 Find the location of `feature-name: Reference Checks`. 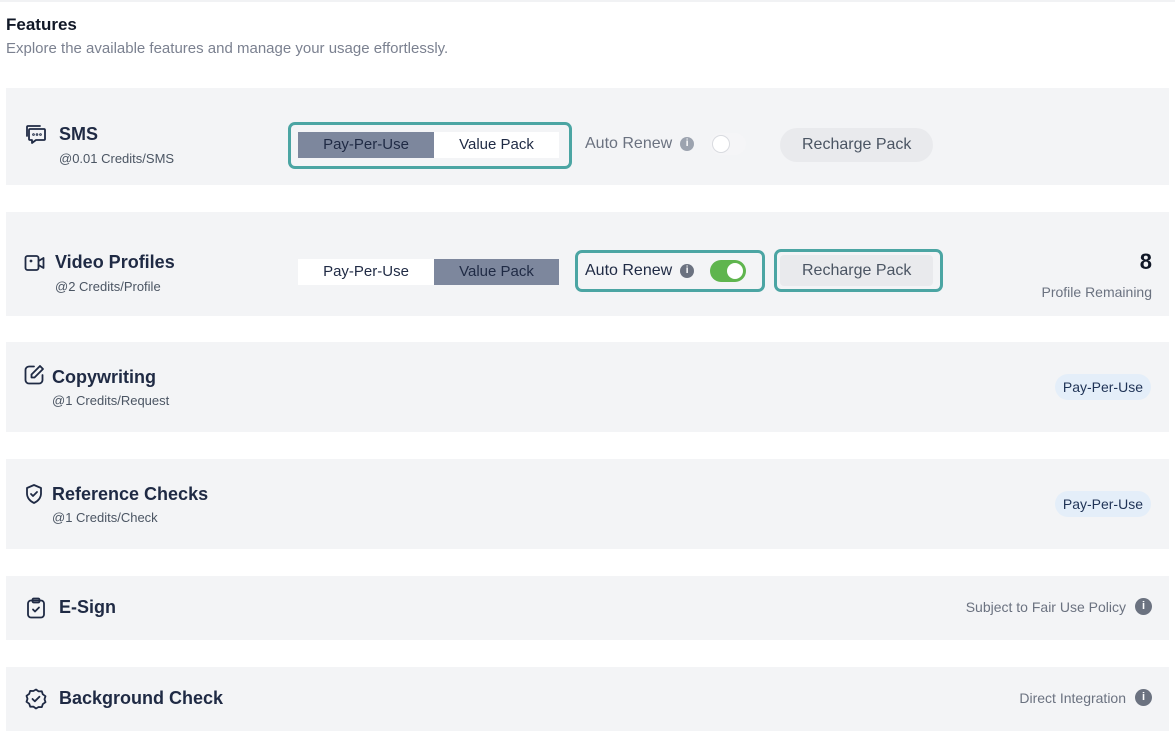

feature-name: Reference Checks is located at coordinates (130, 494).